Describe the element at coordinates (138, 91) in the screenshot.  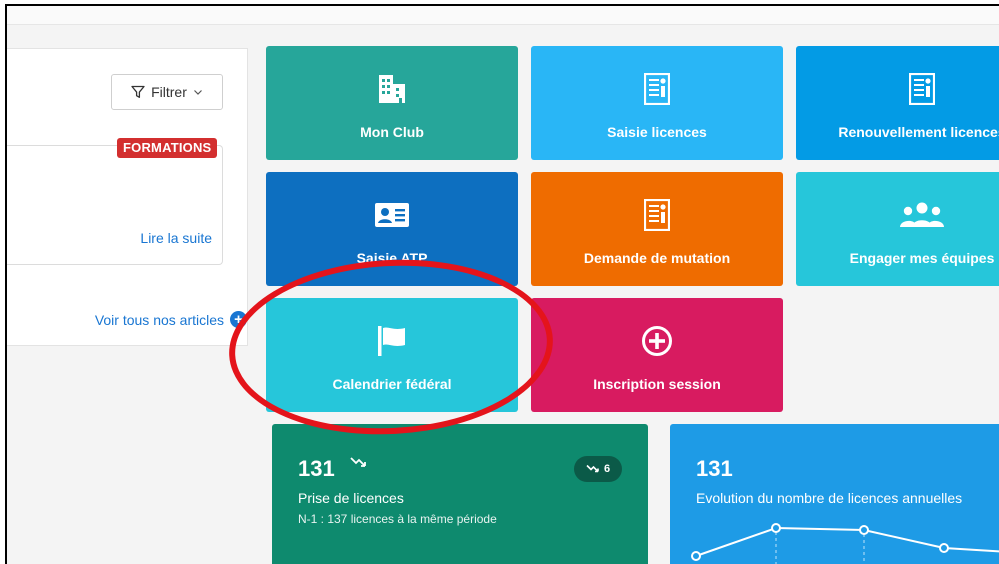
I see `filter-icon` at that location.